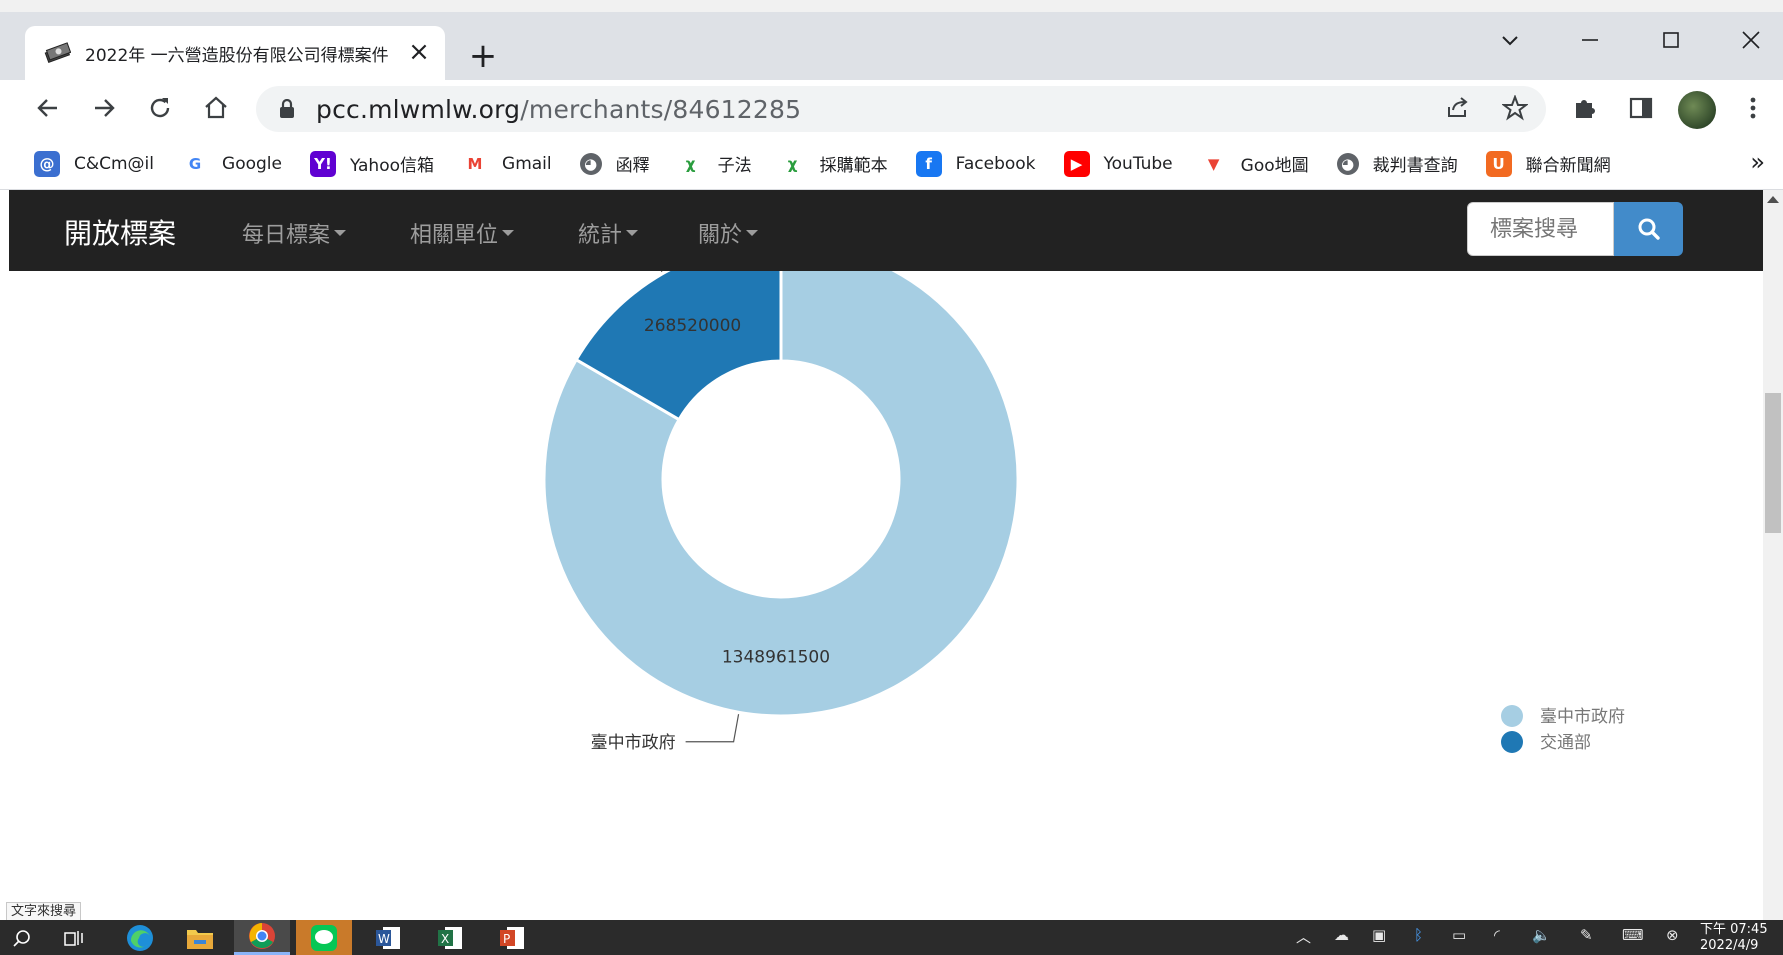 Image resolution: width=1783 pixels, height=955 pixels. I want to click on bluetooth-icon: ᛒ, so click(1418, 935).